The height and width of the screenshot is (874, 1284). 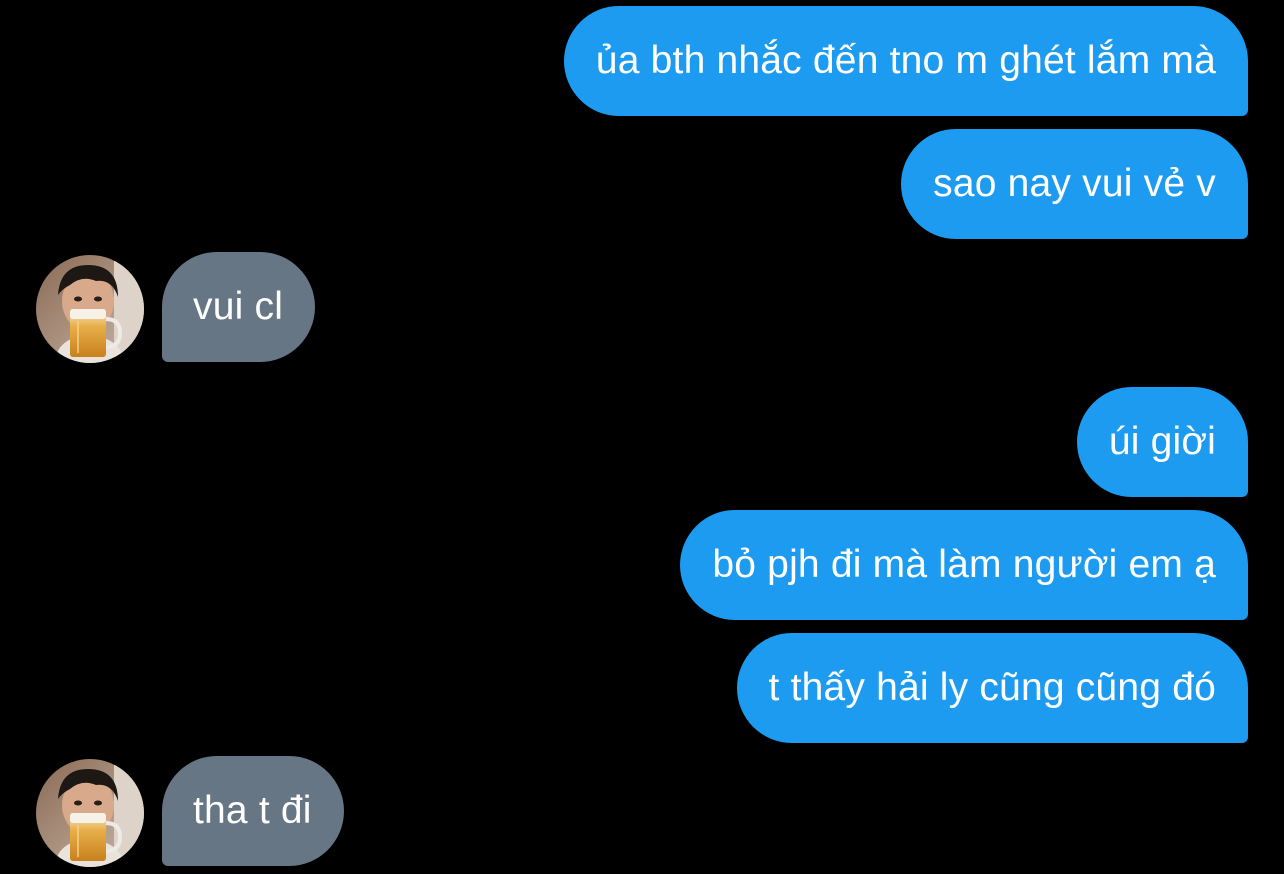 I want to click on message-bubble-outgoing: úi giời, so click(x=1162, y=442).